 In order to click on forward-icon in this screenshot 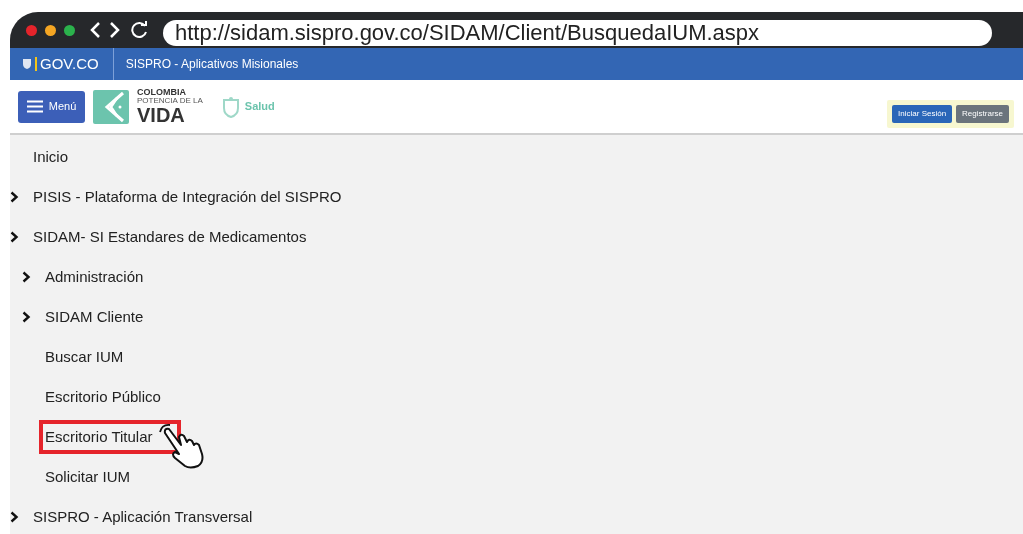, I will do `click(115, 30)`.